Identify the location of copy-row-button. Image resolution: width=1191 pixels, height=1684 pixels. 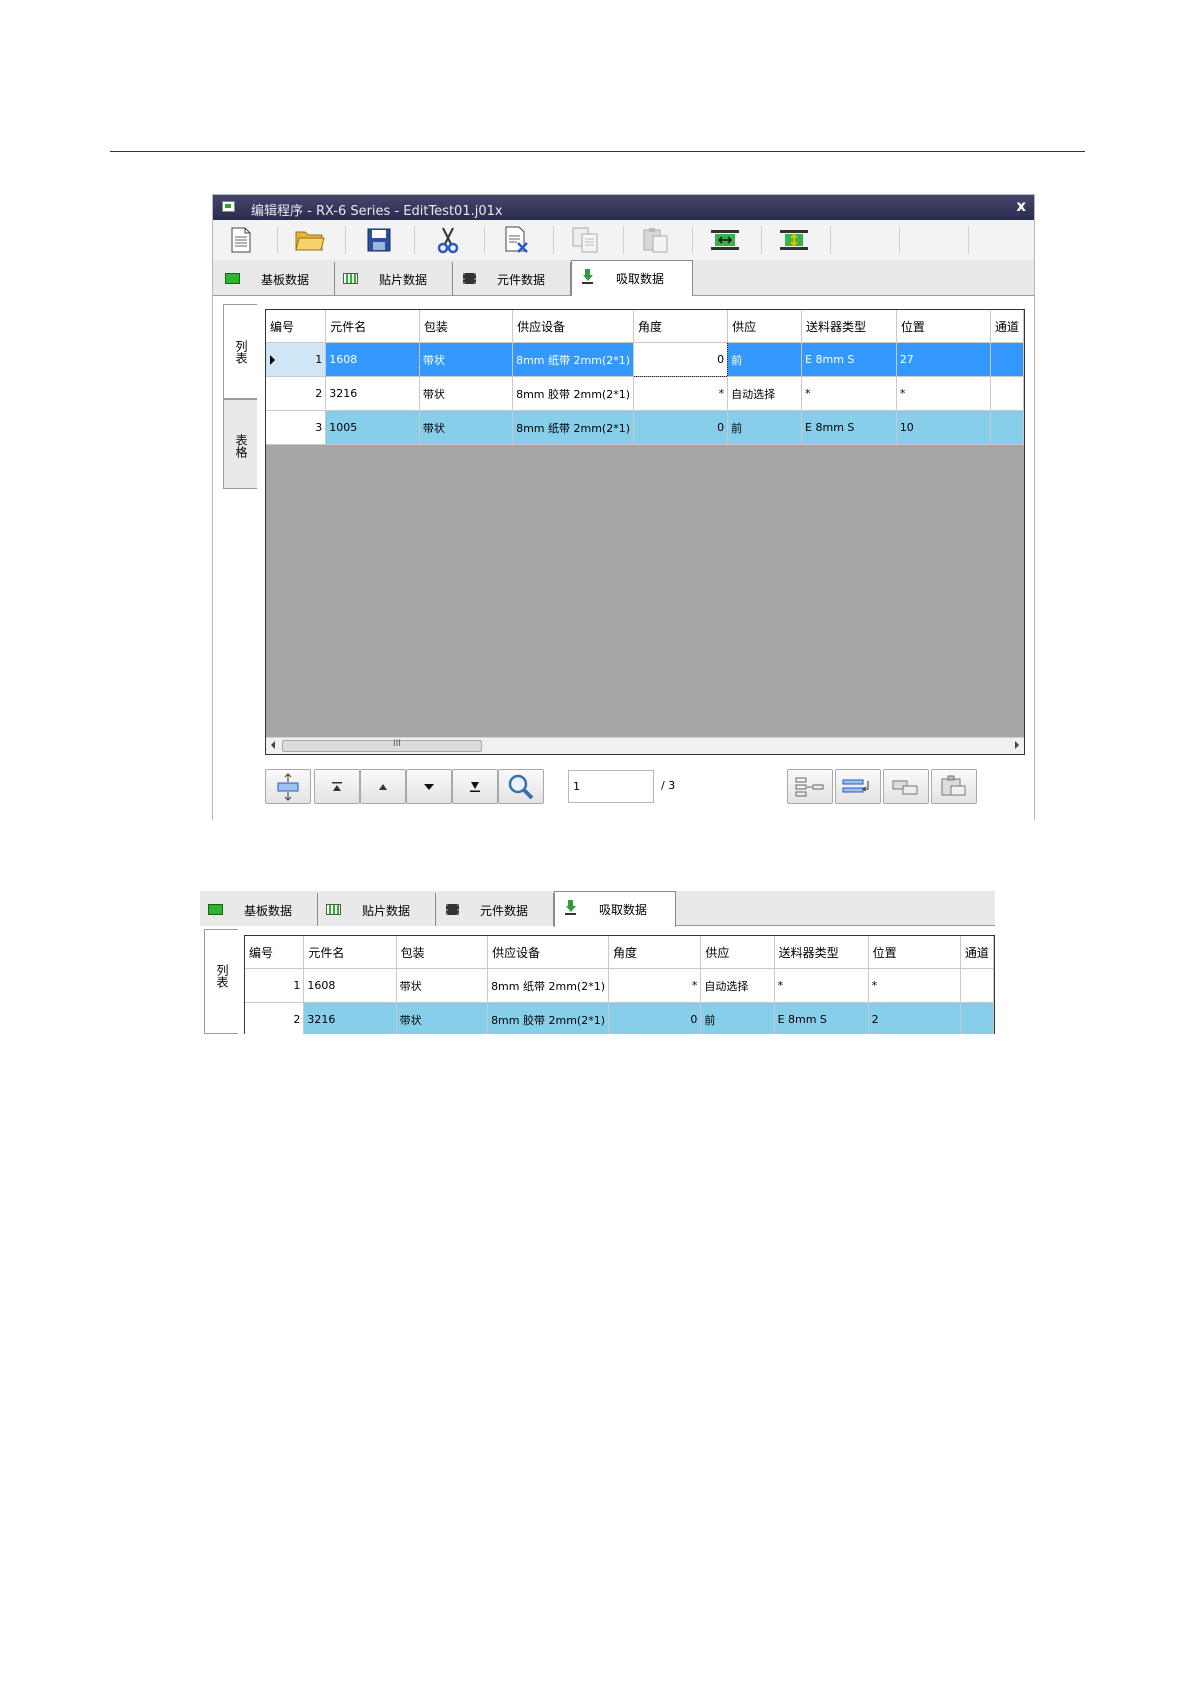
(906, 786).